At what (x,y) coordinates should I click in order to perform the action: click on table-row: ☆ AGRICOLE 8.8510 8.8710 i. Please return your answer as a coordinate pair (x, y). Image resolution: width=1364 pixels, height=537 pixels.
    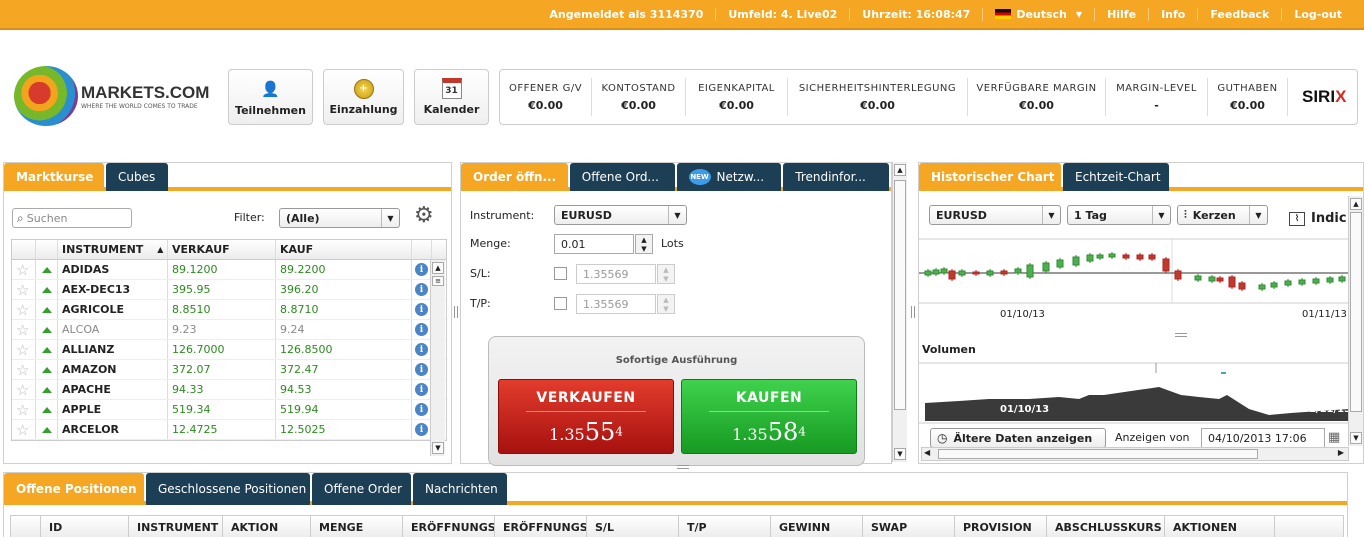
    Looking at the image, I should click on (229, 310).